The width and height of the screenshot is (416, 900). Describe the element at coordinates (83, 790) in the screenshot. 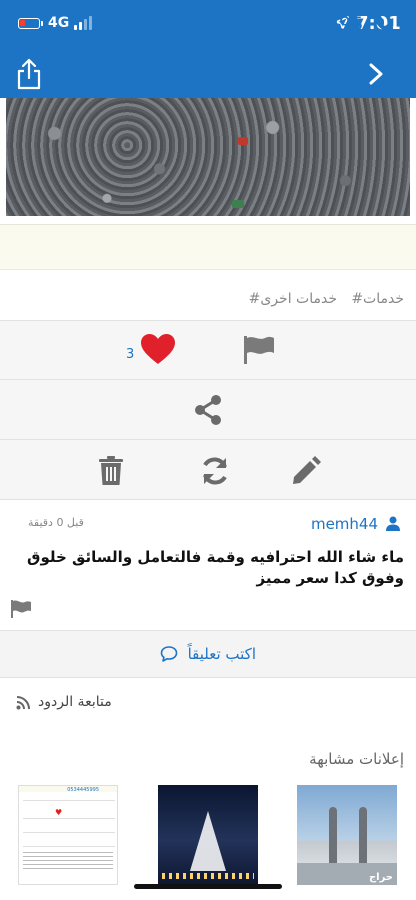

I see `thumb-phone: 0534445995` at that location.